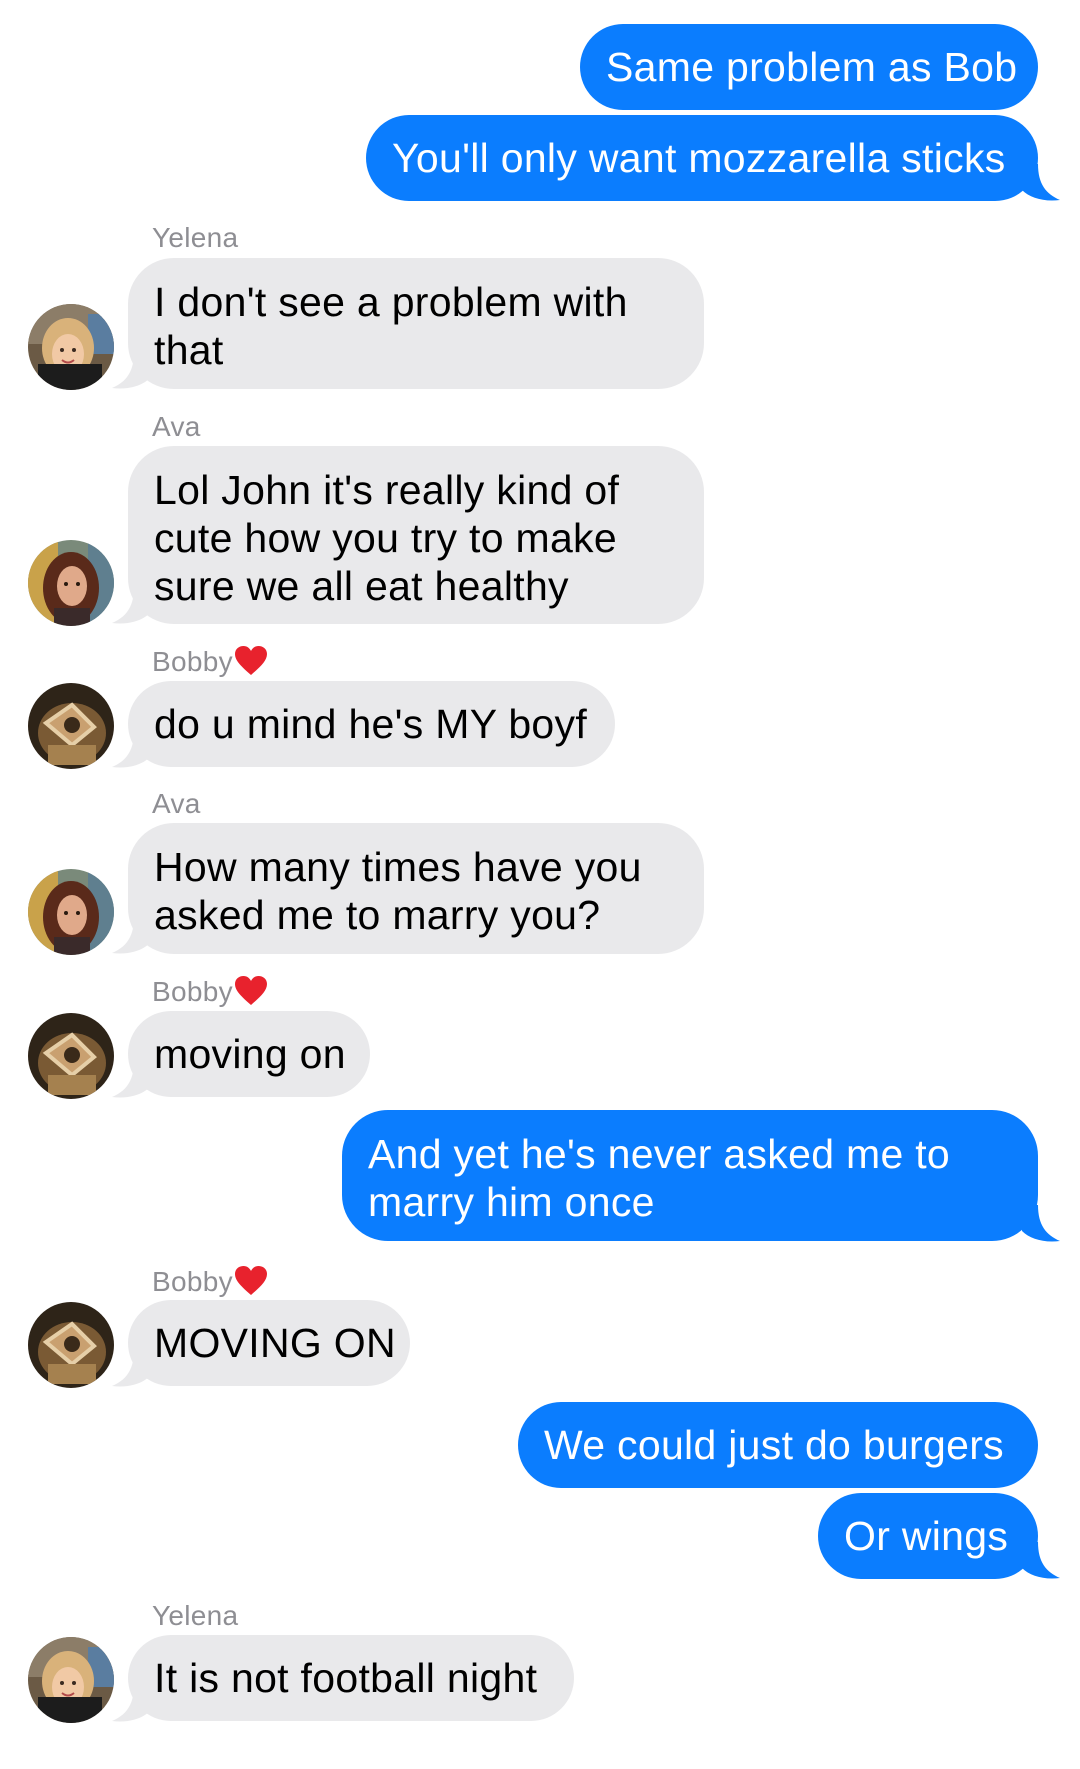 This screenshot has width=1080, height=1769. Describe the element at coordinates (812, 67) in the screenshot. I see `message-text: Same problem as Bob` at that location.